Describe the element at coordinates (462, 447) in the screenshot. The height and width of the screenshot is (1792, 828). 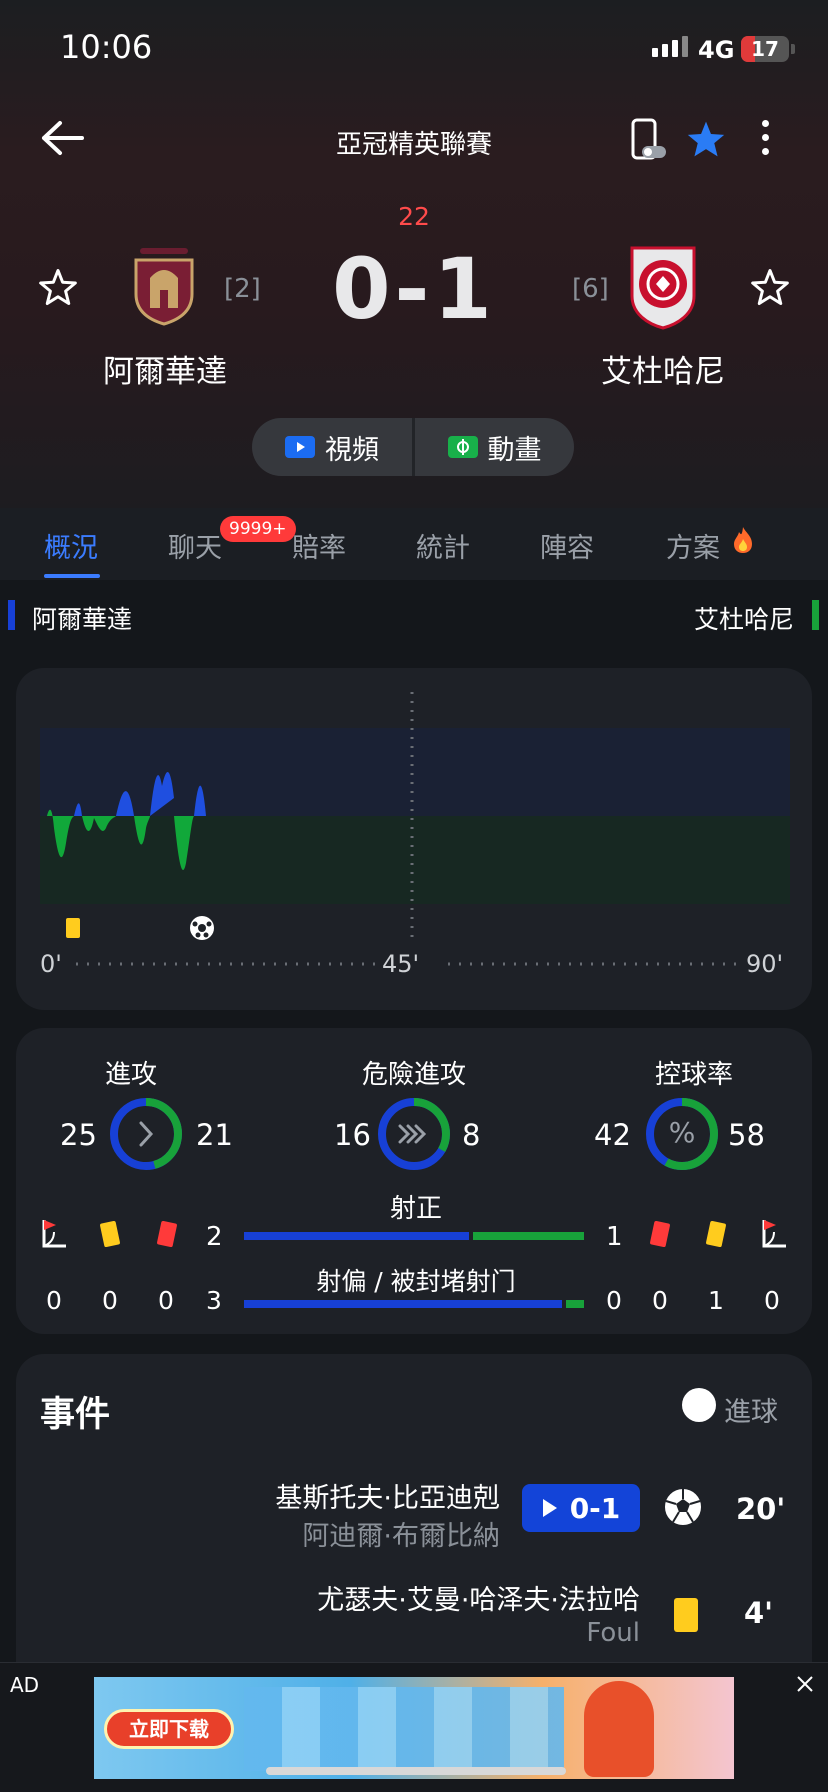
I see `pitch-animation-icon` at that location.